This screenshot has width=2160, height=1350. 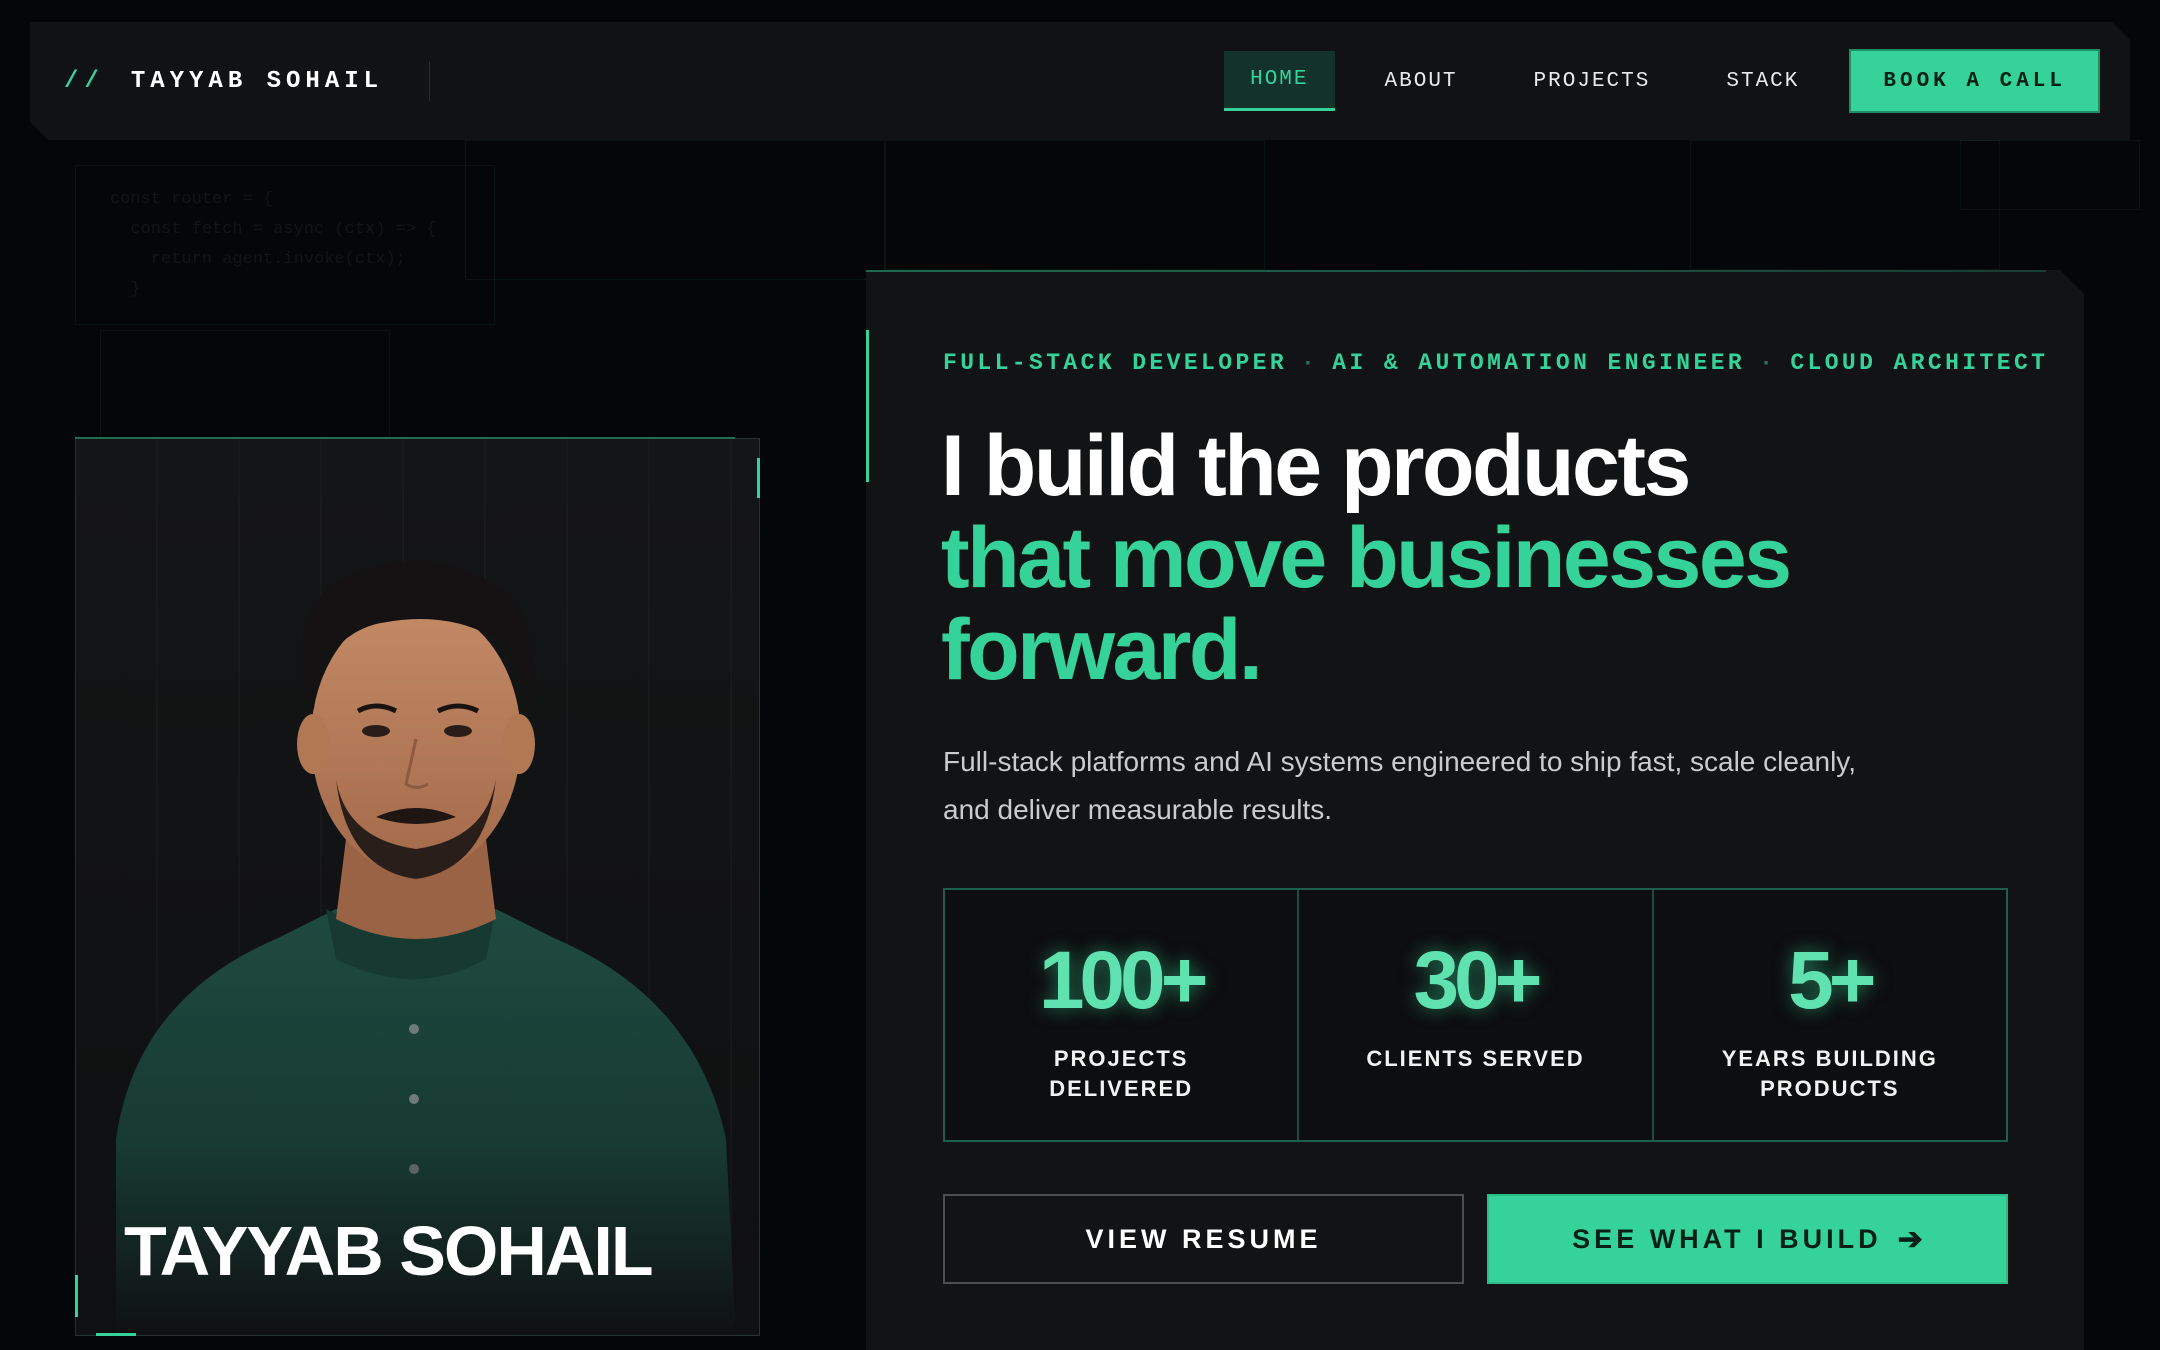 I want to click on stat-label: CLIENTS SERVED, so click(x=1475, y=1058).